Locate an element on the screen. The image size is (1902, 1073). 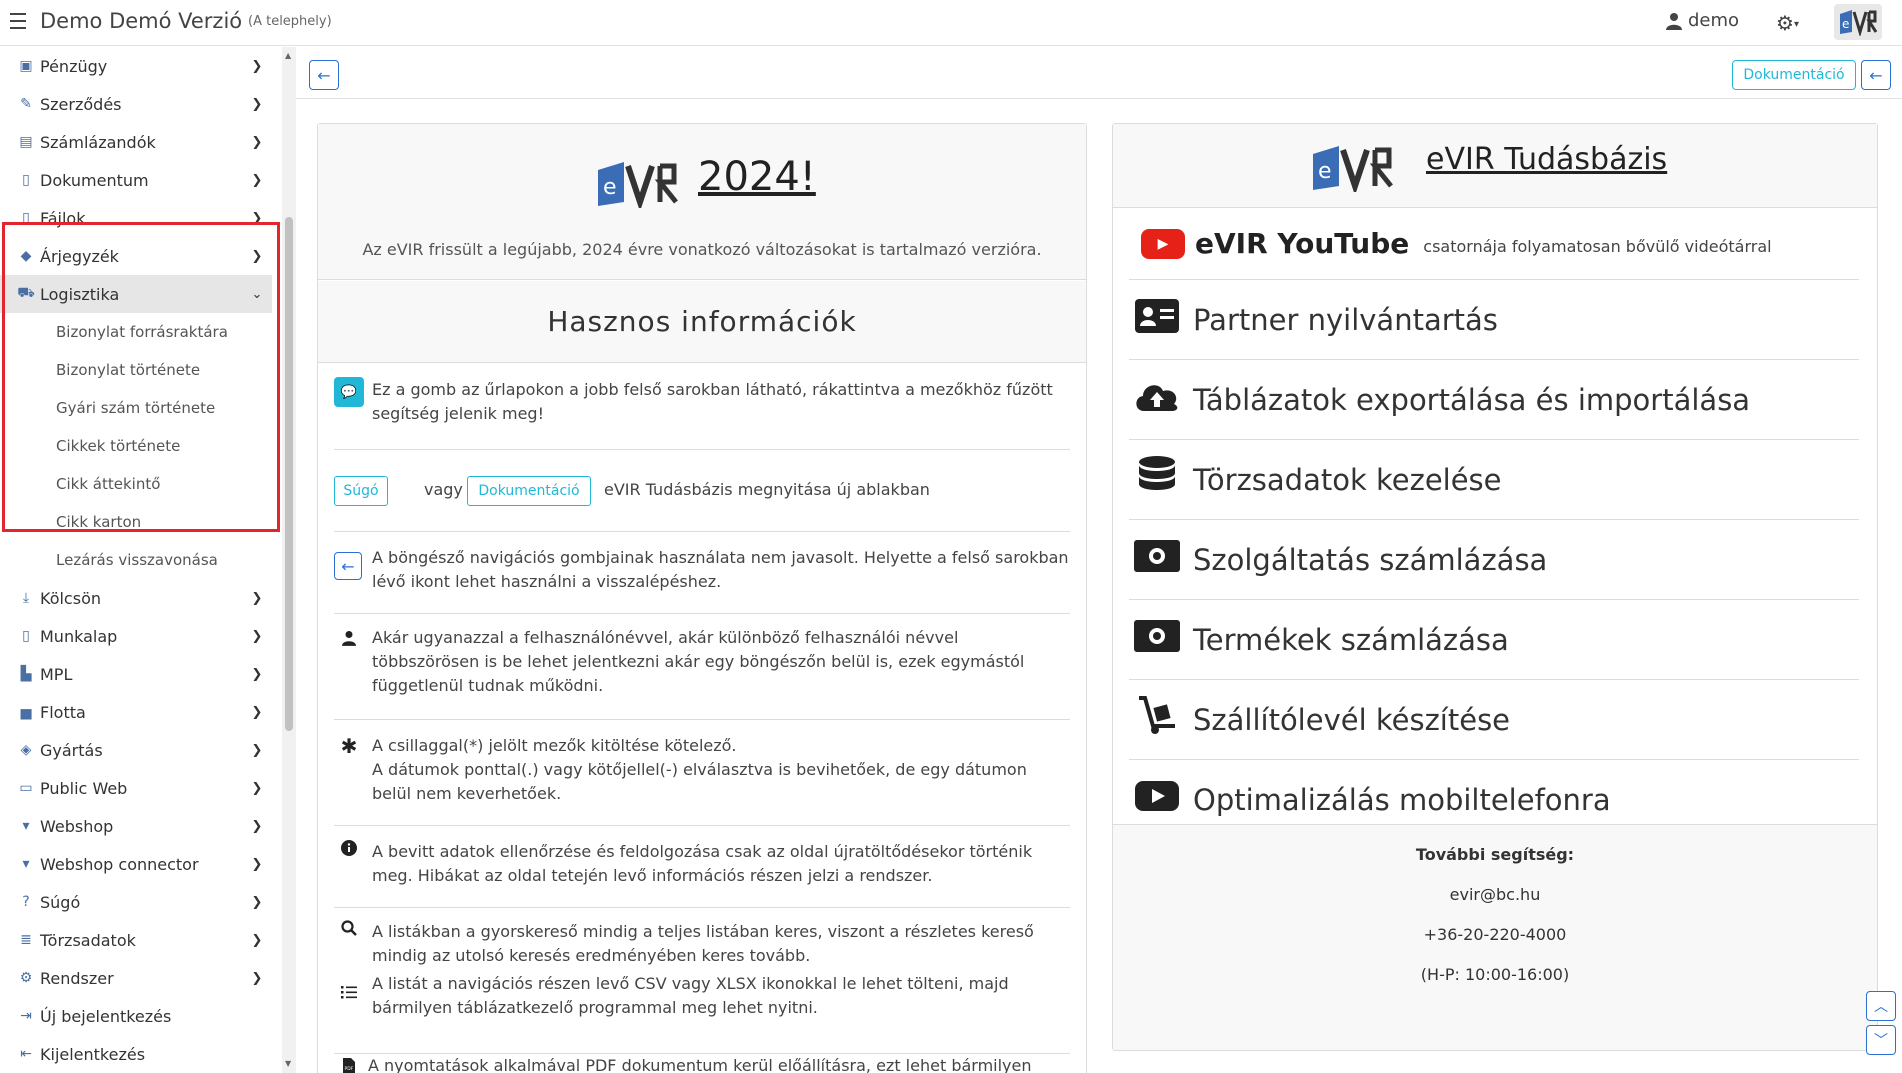
back-button: ← is located at coordinates (324, 75).